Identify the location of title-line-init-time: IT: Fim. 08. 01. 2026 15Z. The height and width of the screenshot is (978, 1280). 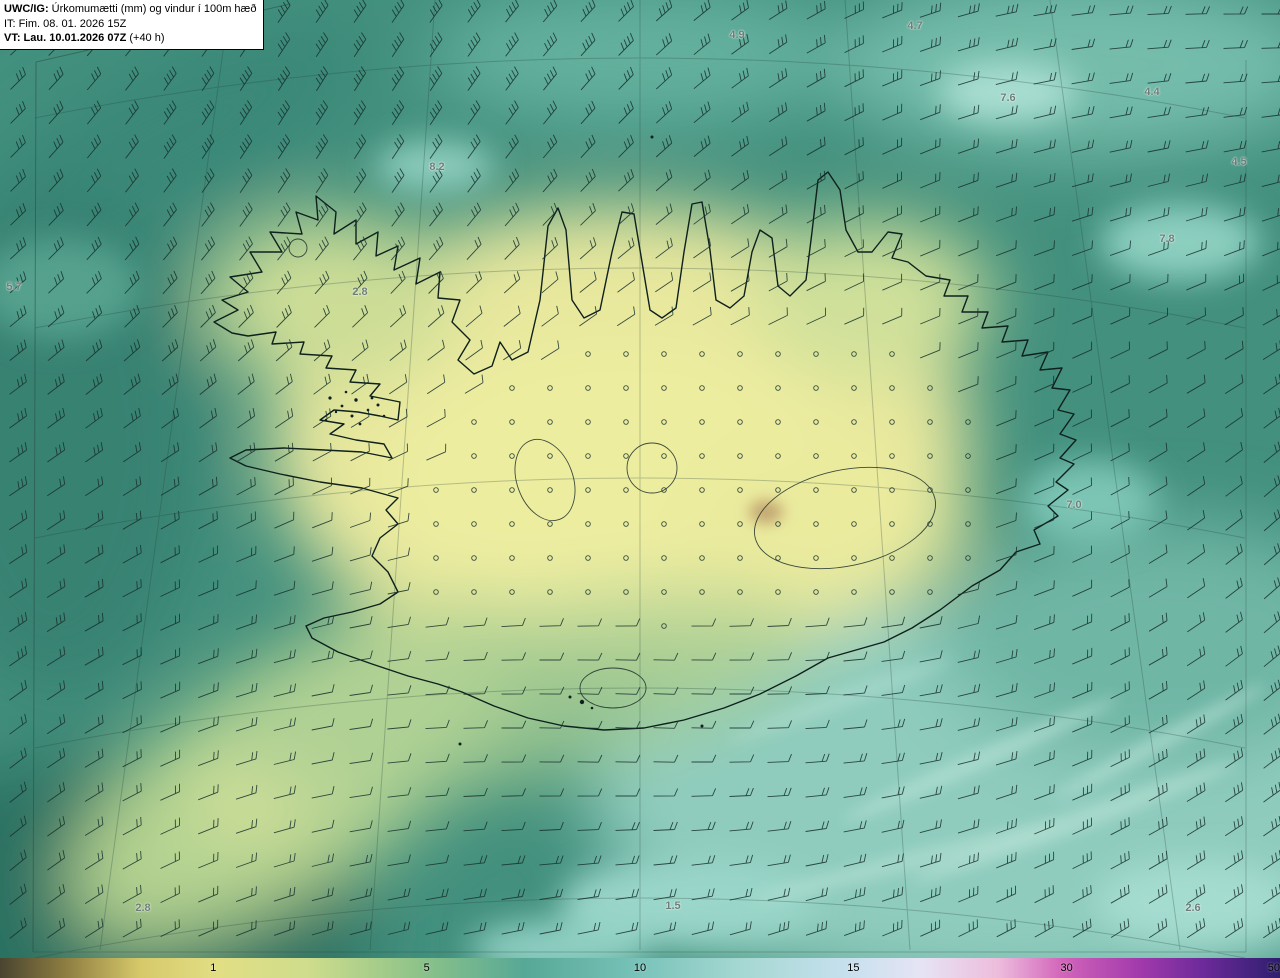
(65, 23).